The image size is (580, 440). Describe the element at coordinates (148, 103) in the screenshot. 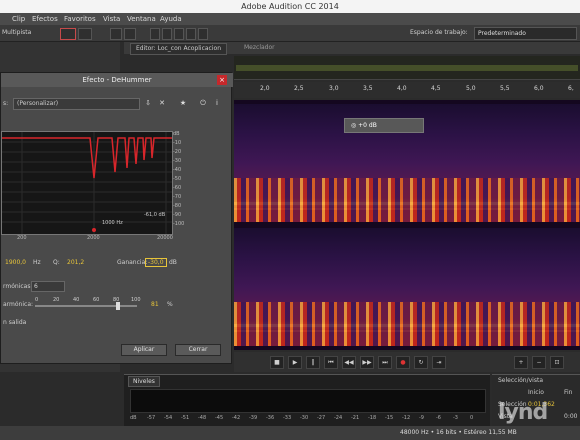

I see `save-preset-icon: ⇩` at that location.